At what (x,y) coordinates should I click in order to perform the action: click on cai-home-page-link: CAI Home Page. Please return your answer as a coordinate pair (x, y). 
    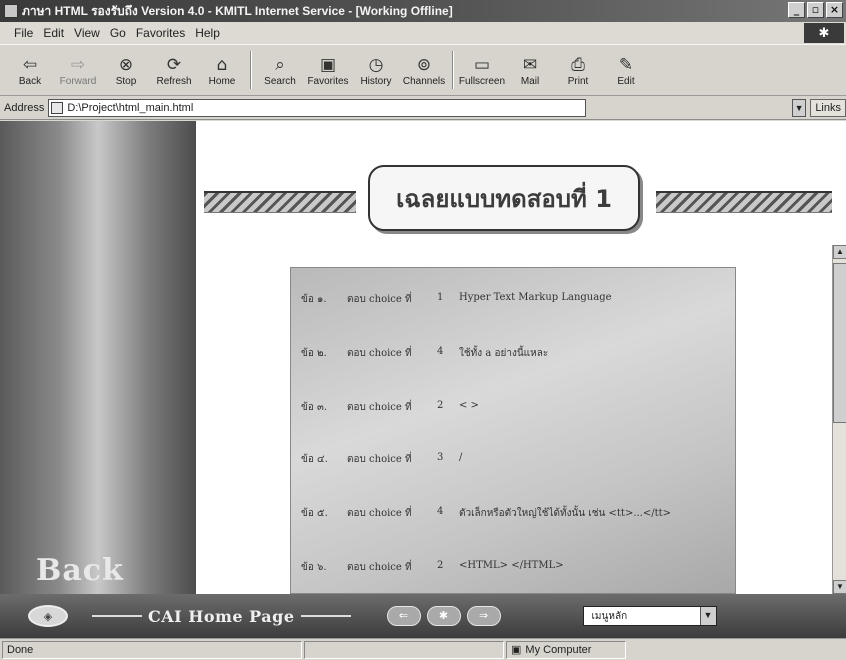
    Looking at the image, I should click on (221, 616).